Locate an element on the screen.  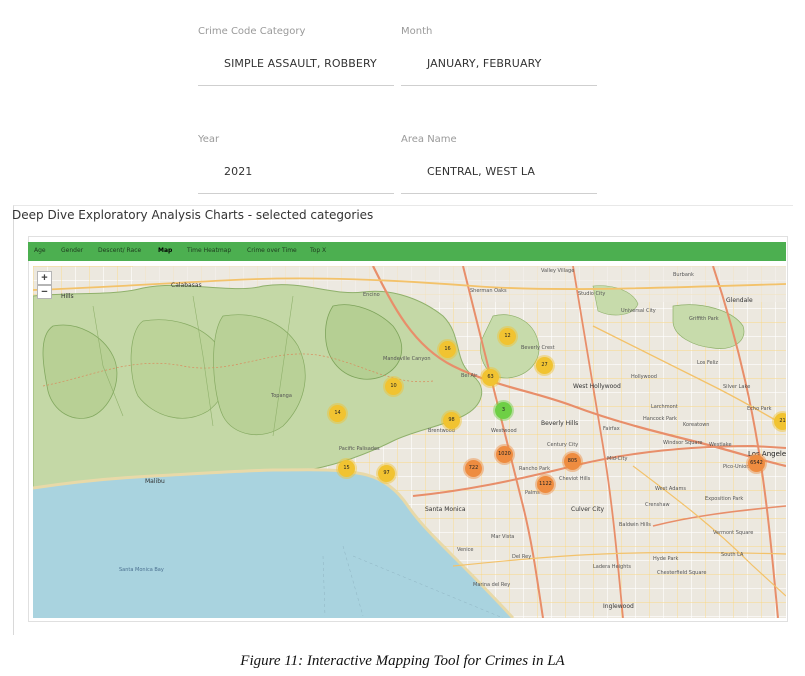
cluster-marker: 3 is located at coordinates (503, 410).